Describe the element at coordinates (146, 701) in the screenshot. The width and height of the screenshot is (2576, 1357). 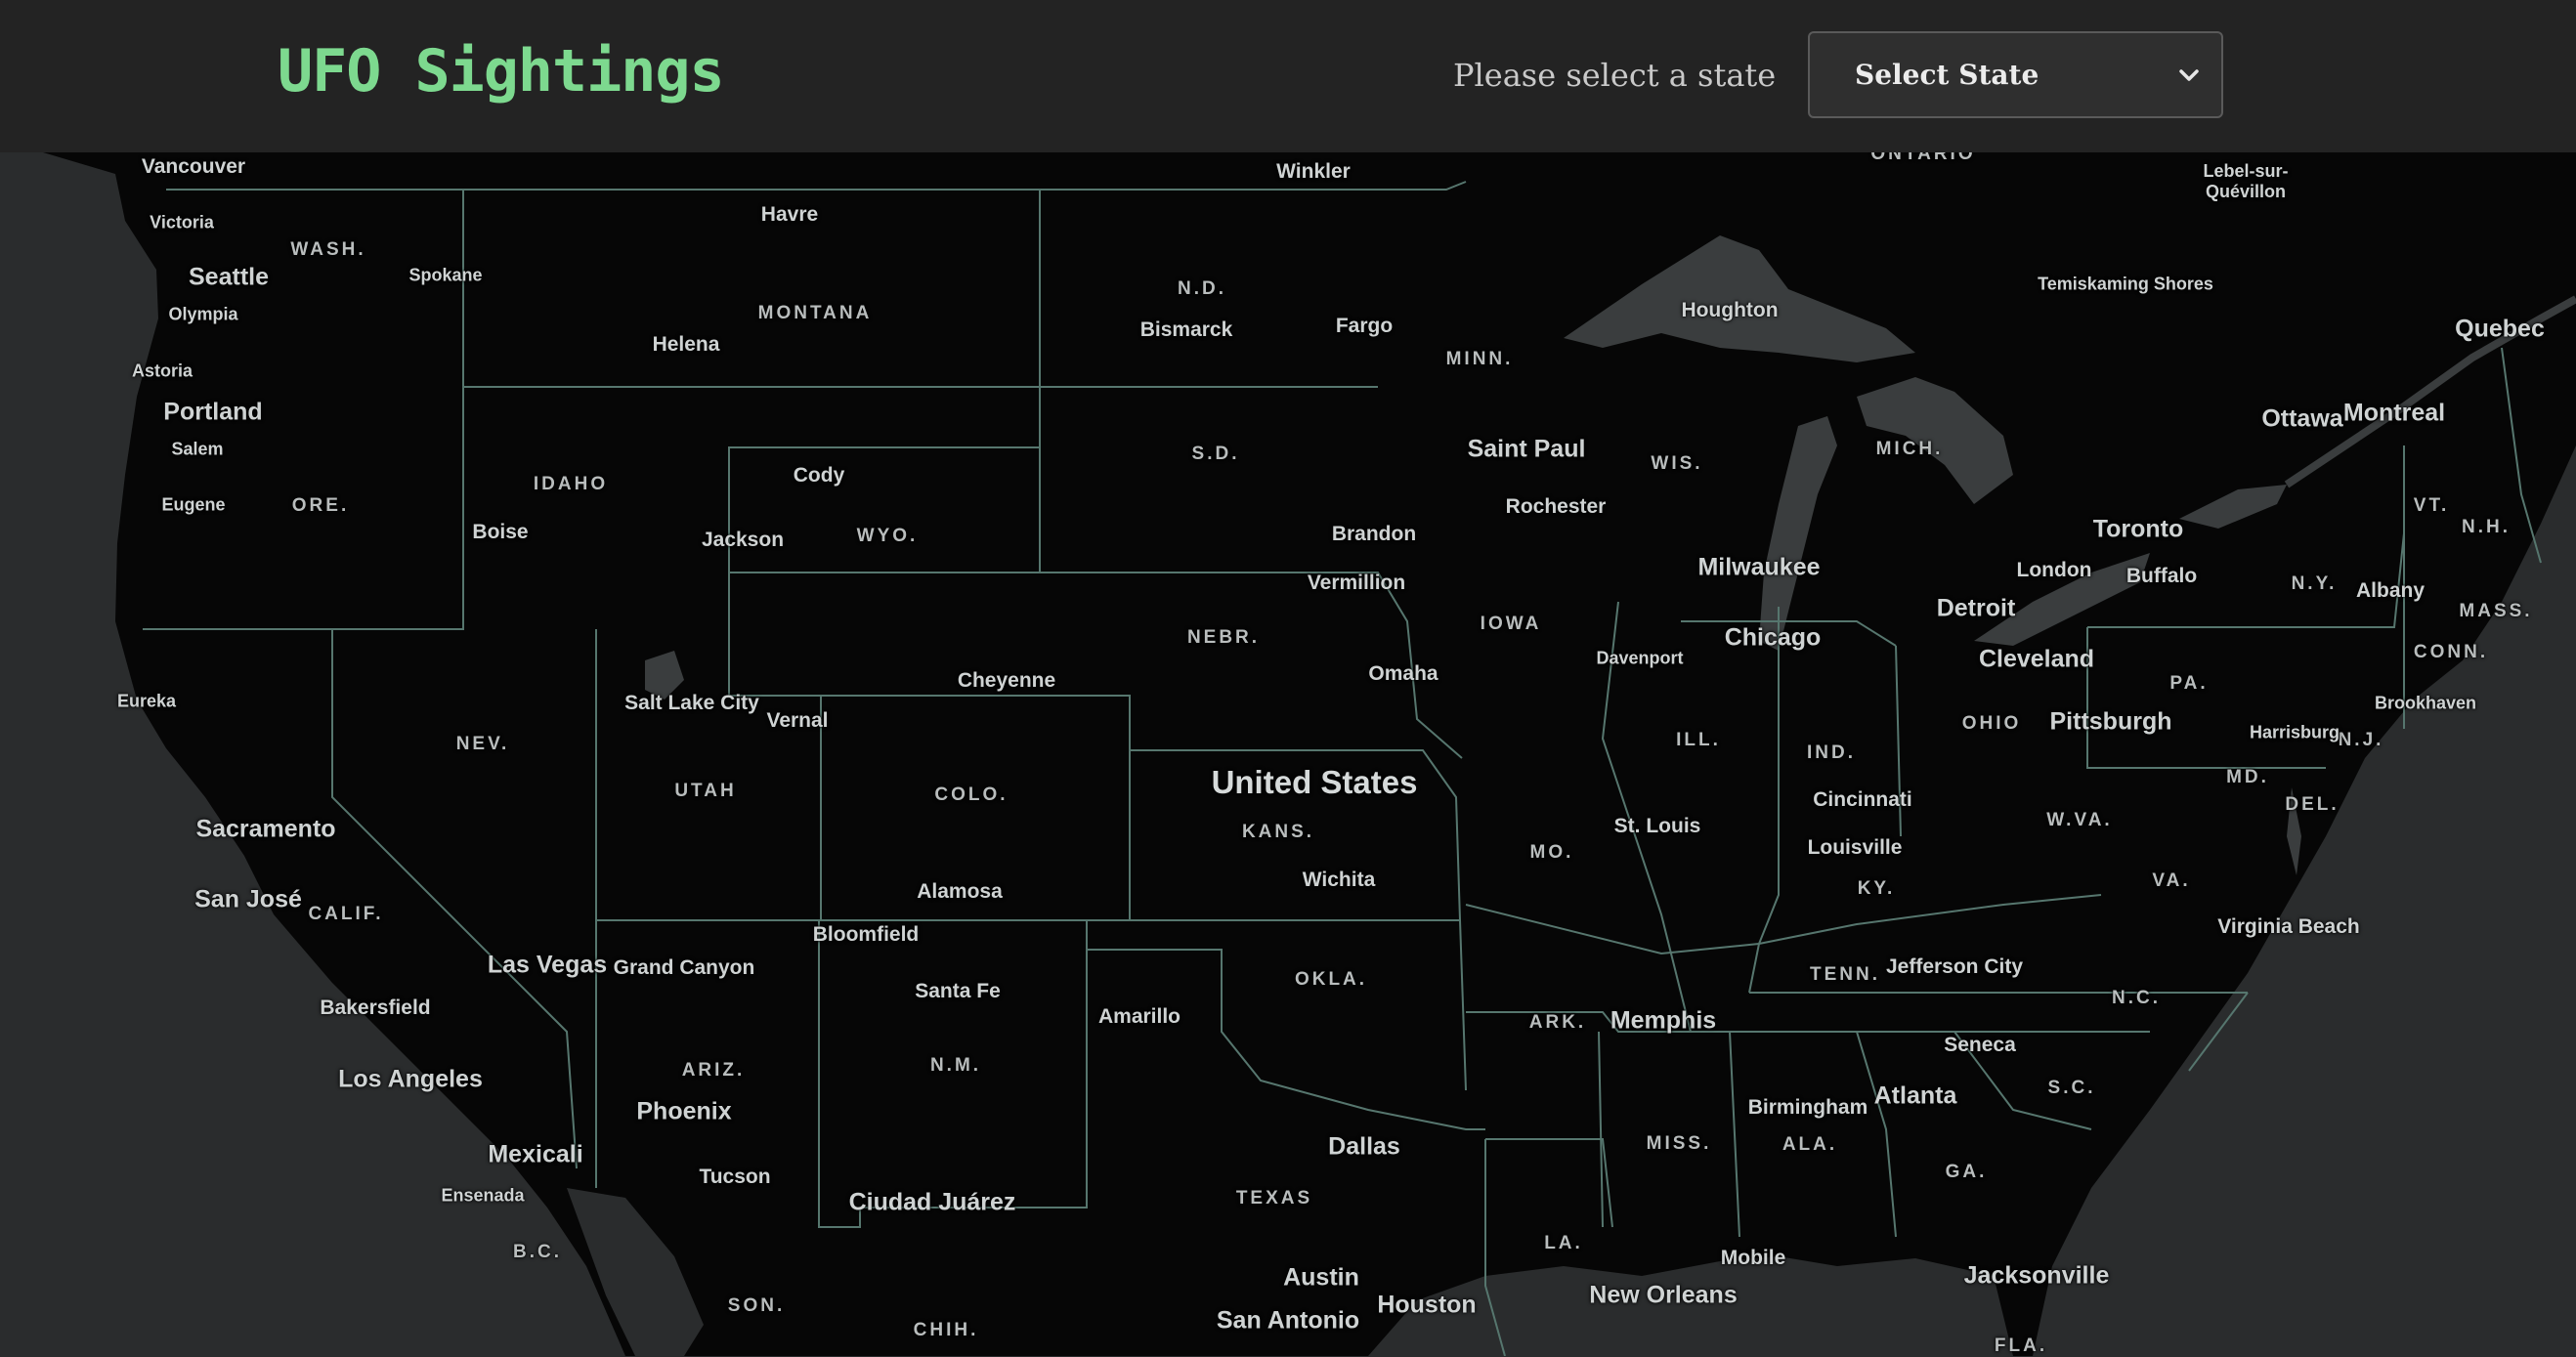
I see `city-label: Eureka` at that location.